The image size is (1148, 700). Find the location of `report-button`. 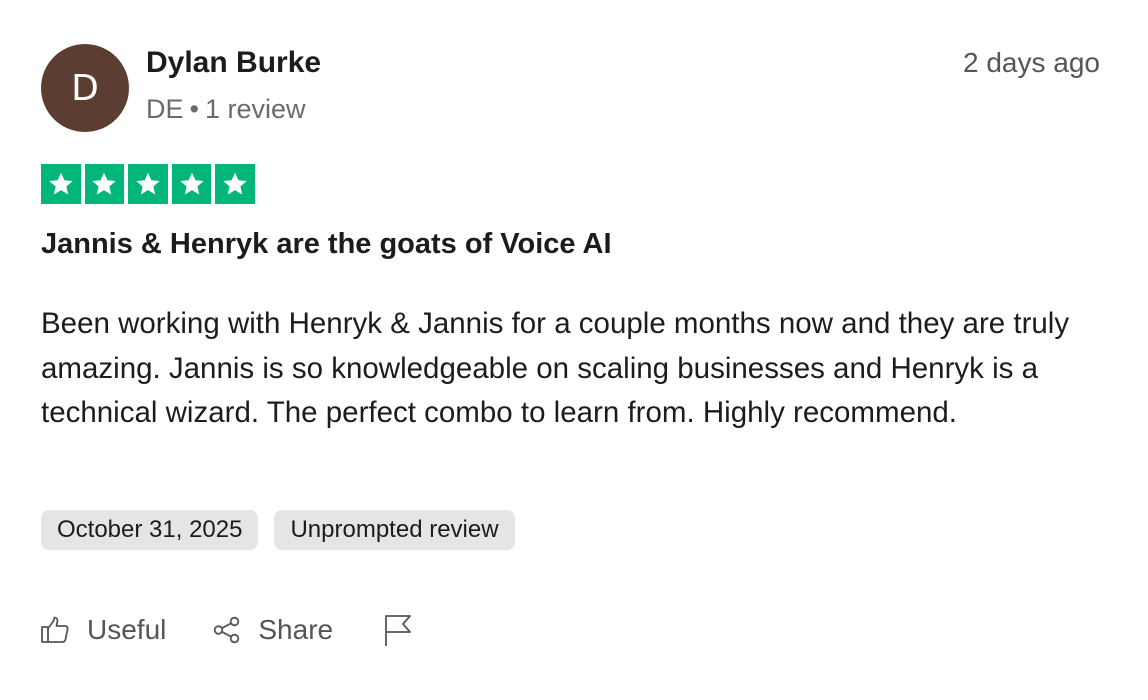

report-button is located at coordinates (398, 630).